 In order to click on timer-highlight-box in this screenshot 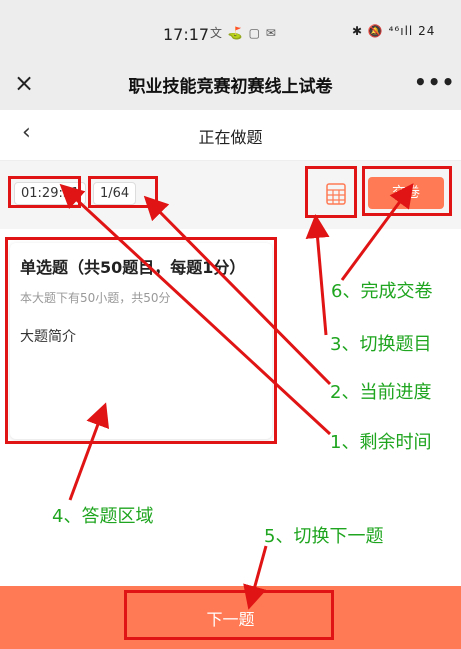, I will do `click(44, 192)`.